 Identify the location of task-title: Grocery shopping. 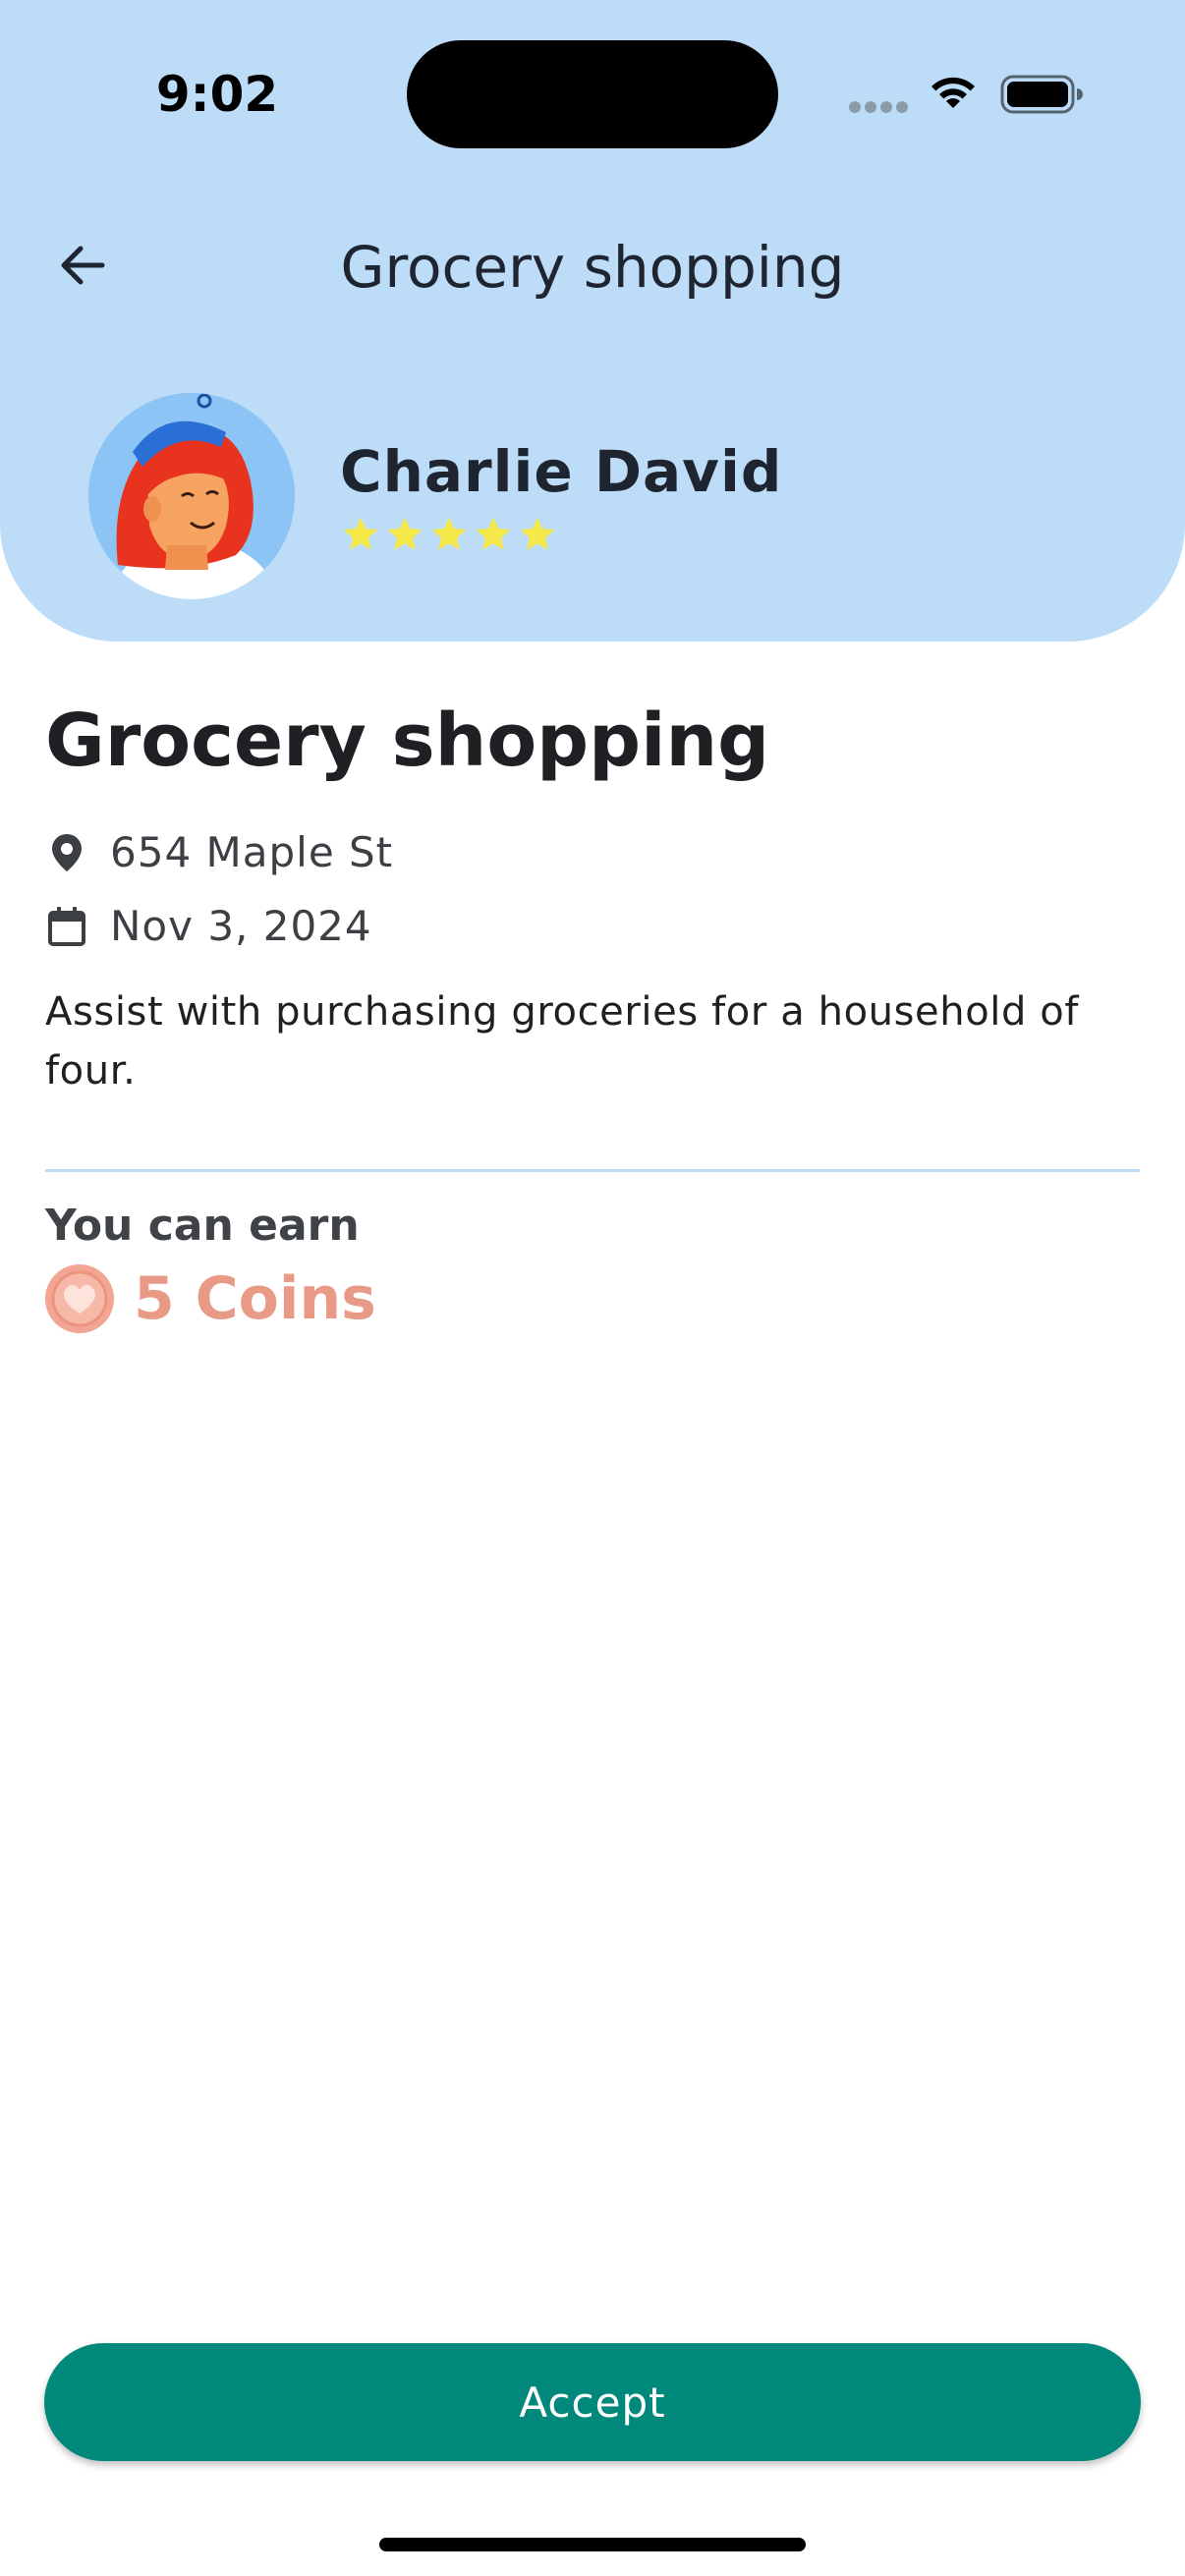
(408, 741).